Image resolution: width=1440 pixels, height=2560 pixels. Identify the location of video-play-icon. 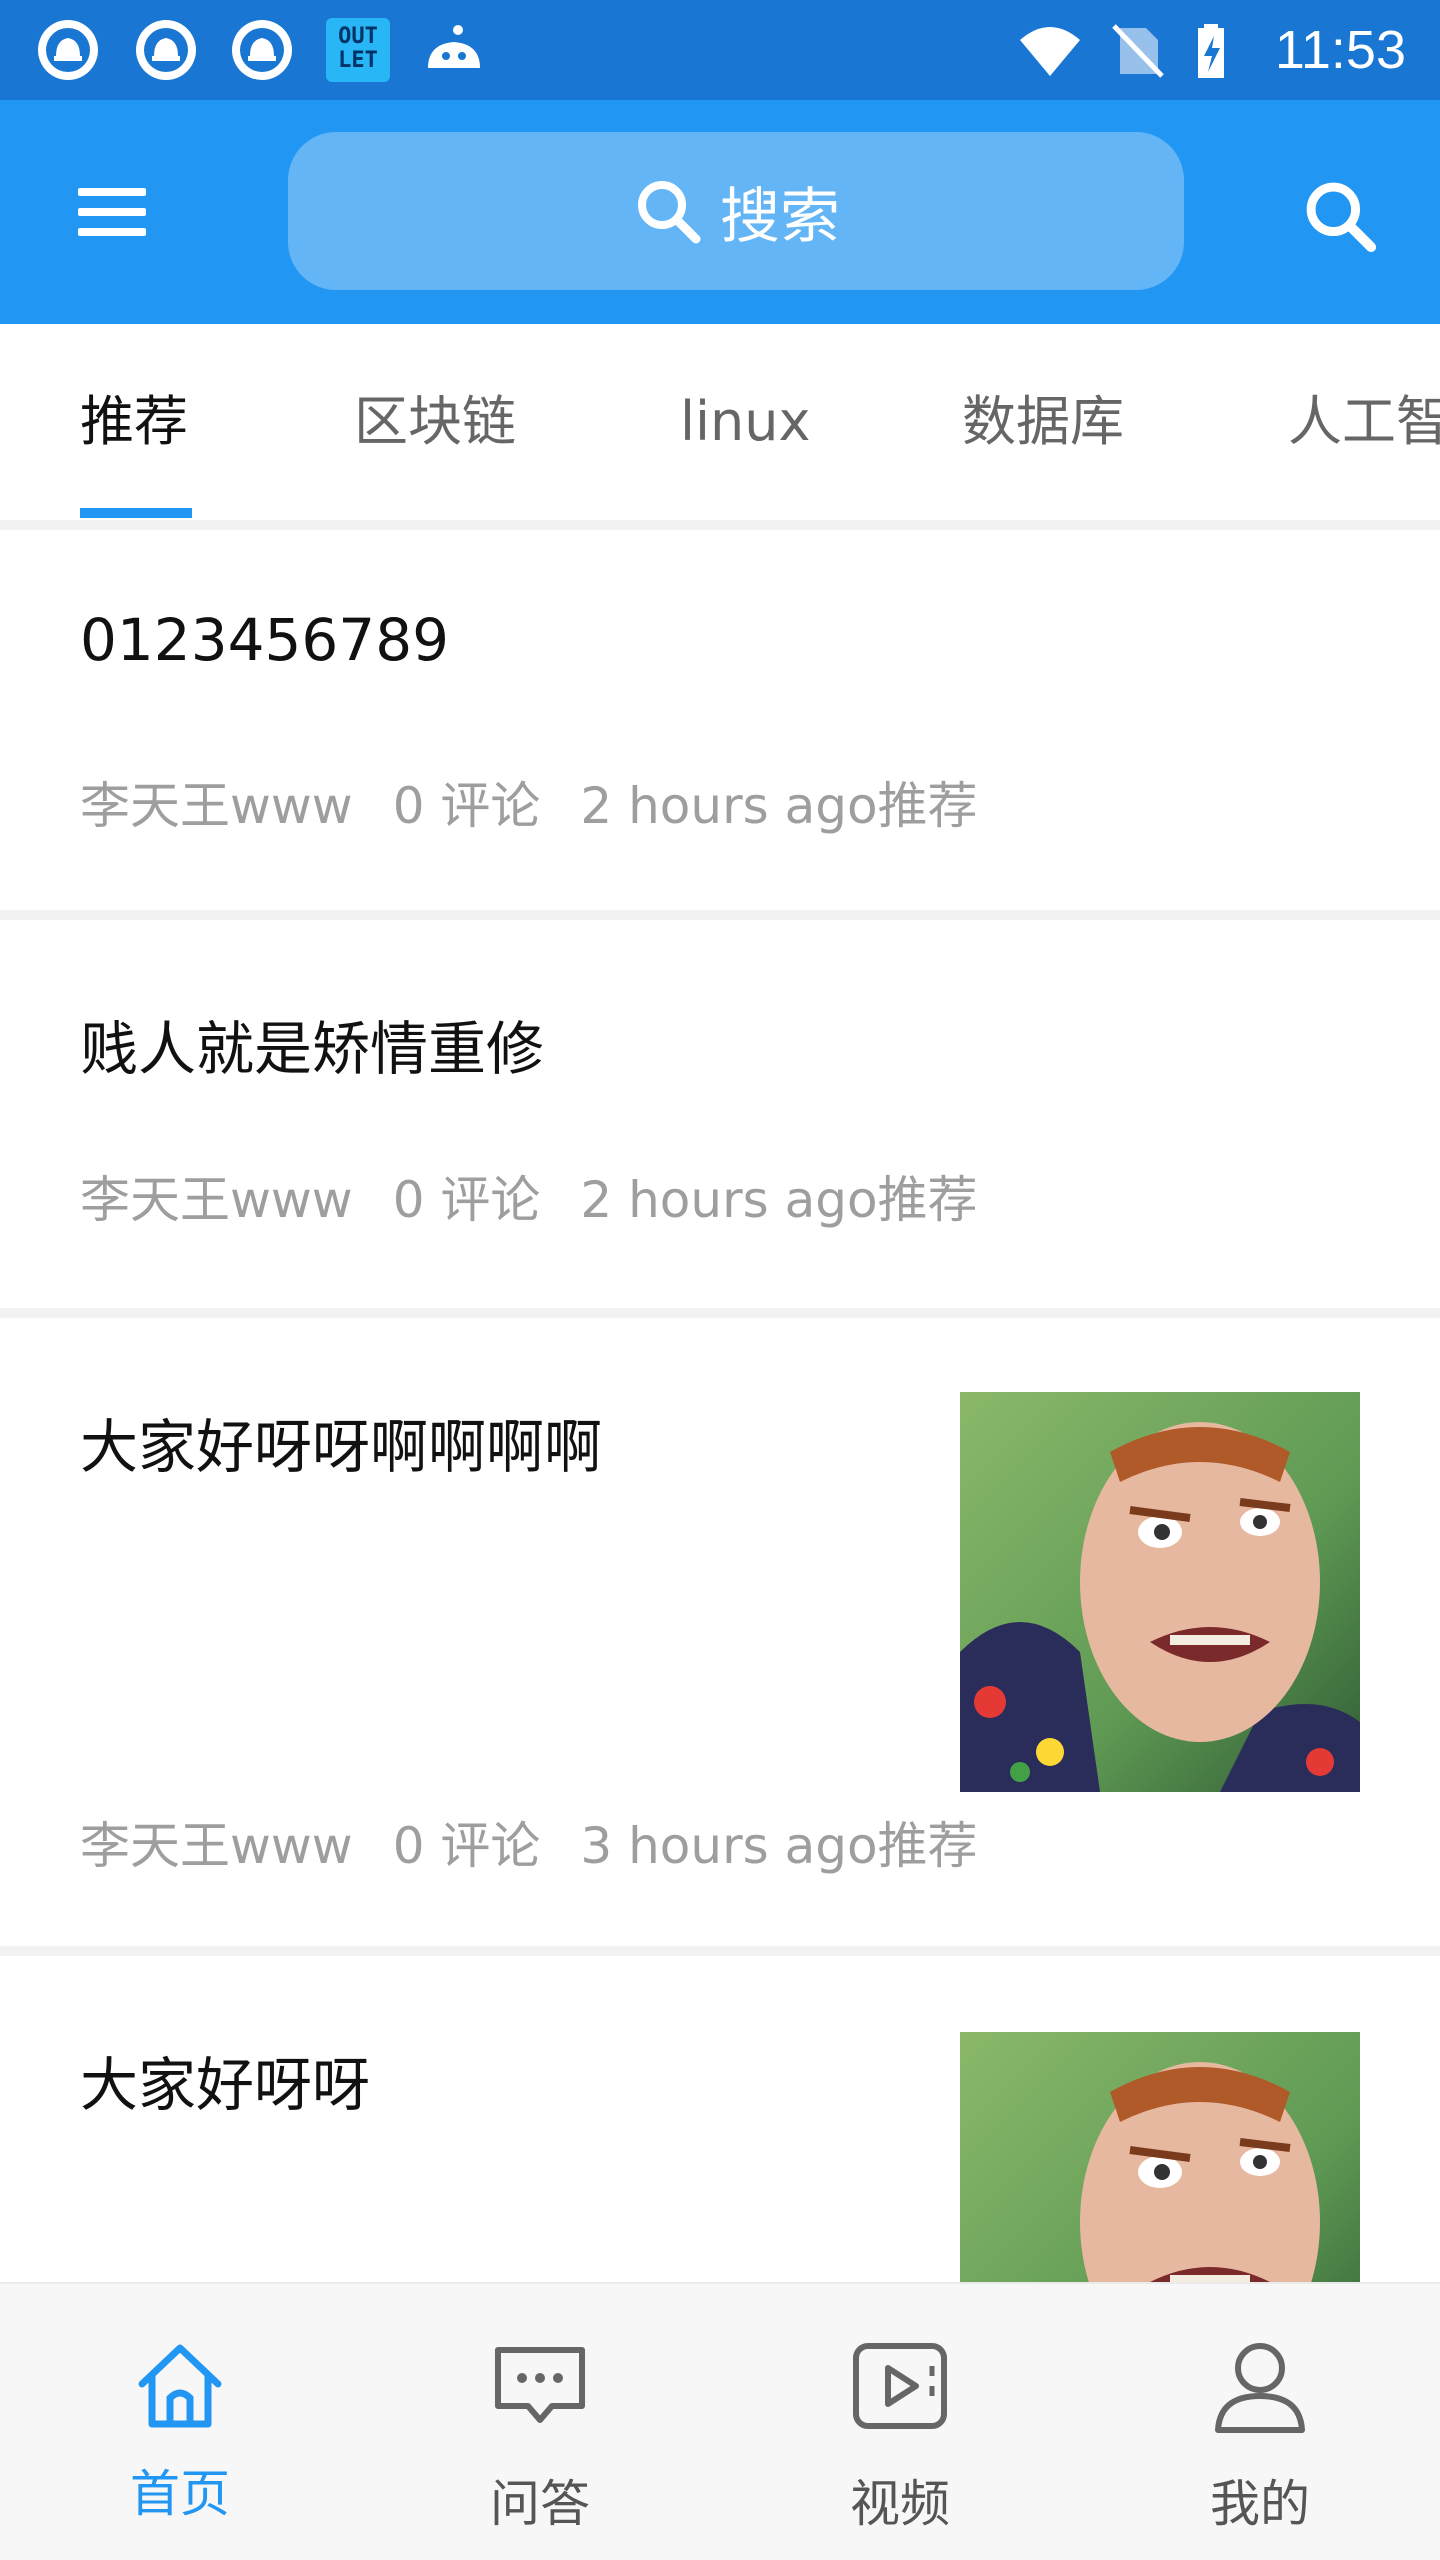
(900, 2386).